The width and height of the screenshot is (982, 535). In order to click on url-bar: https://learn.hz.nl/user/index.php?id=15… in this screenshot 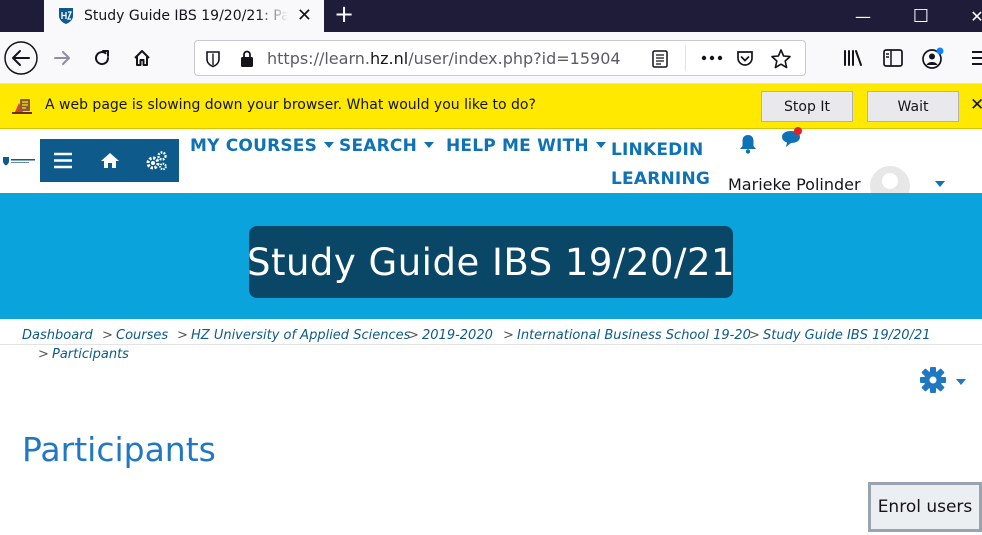, I will do `click(500, 58)`.